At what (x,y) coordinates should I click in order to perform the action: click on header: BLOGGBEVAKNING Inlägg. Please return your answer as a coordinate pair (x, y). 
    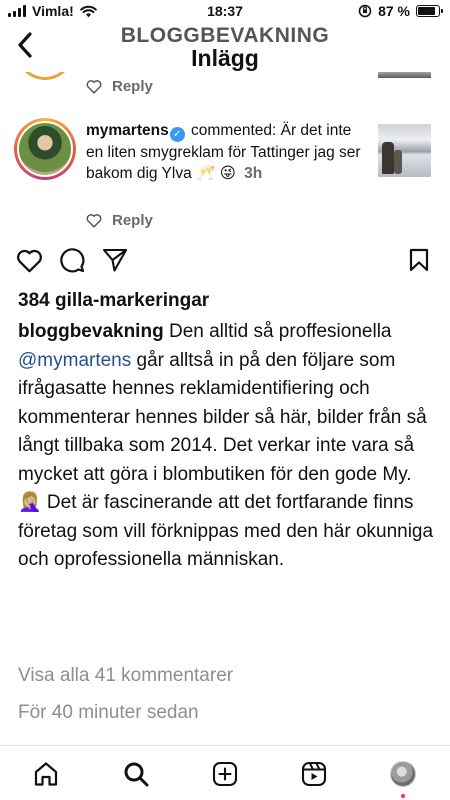
    Looking at the image, I should click on (225, 48).